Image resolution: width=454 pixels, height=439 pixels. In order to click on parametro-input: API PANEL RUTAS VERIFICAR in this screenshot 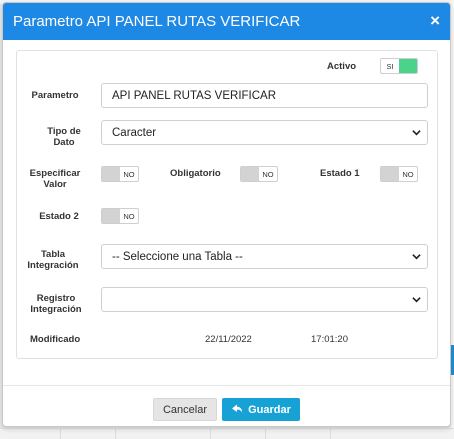, I will do `click(264, 95)`.